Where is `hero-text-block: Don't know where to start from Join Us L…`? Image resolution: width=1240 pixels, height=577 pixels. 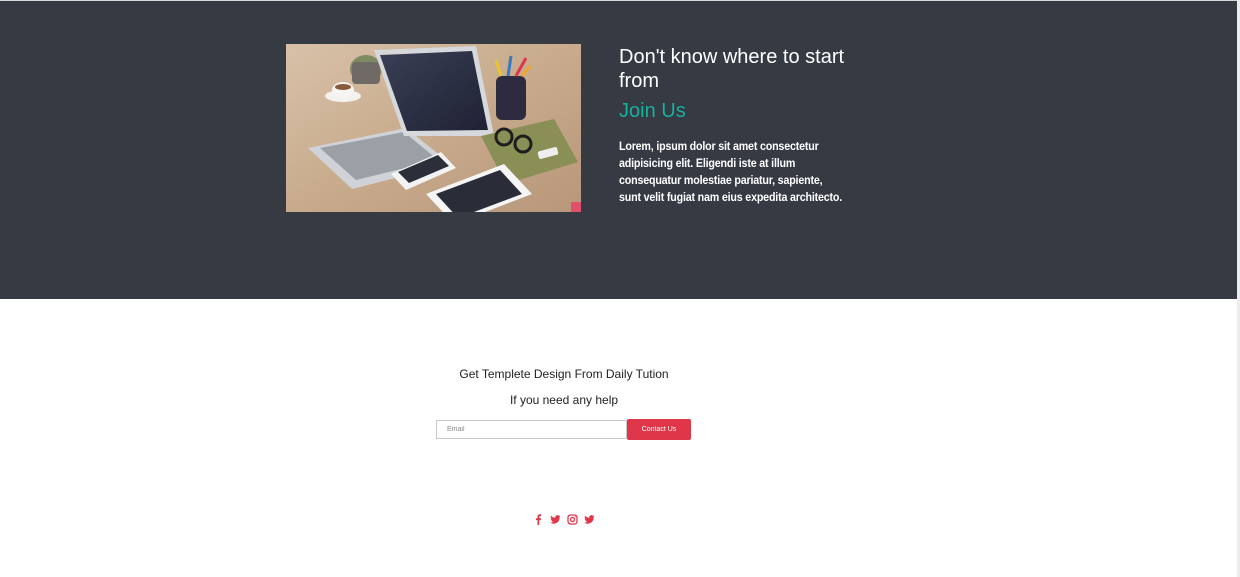 hero-text-block: Don't know where to start from Join Us L… is located at coordinates (736, 126).